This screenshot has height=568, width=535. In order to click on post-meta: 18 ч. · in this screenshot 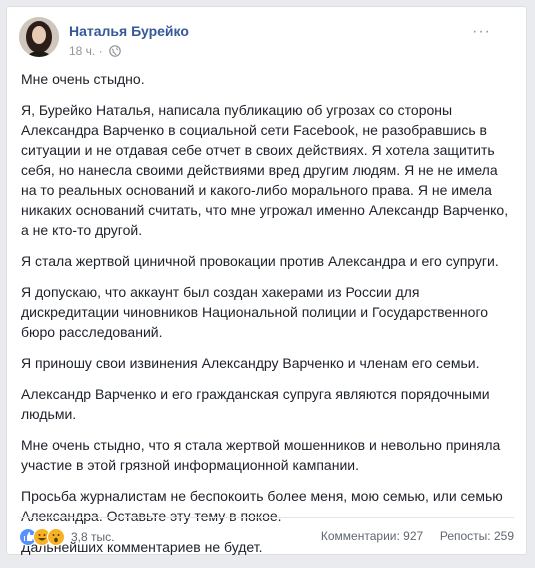, I will do `click(95, 52)`.